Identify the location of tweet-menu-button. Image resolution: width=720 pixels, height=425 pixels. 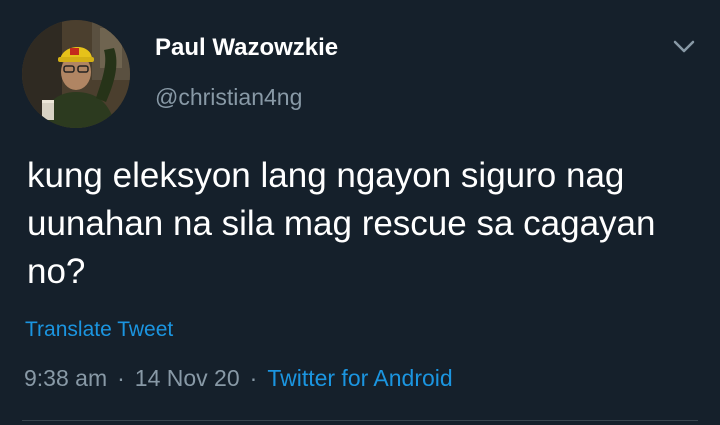
(684, 47).